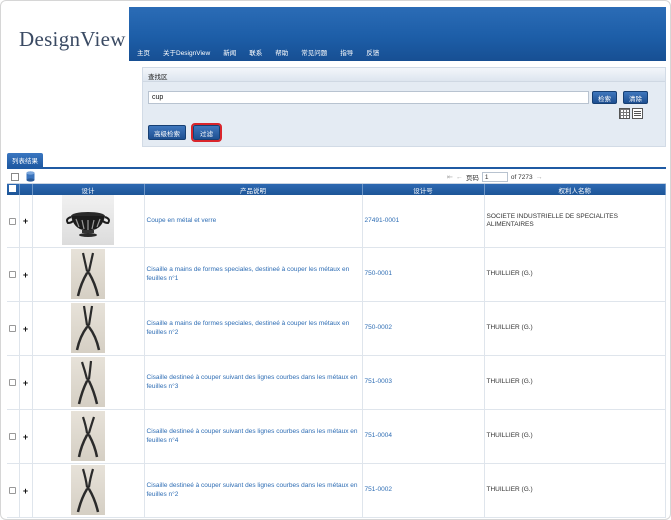  Describe the element at coordinates (423, 274) in the screenshot. I see `row-number: 750-0001` at that location.